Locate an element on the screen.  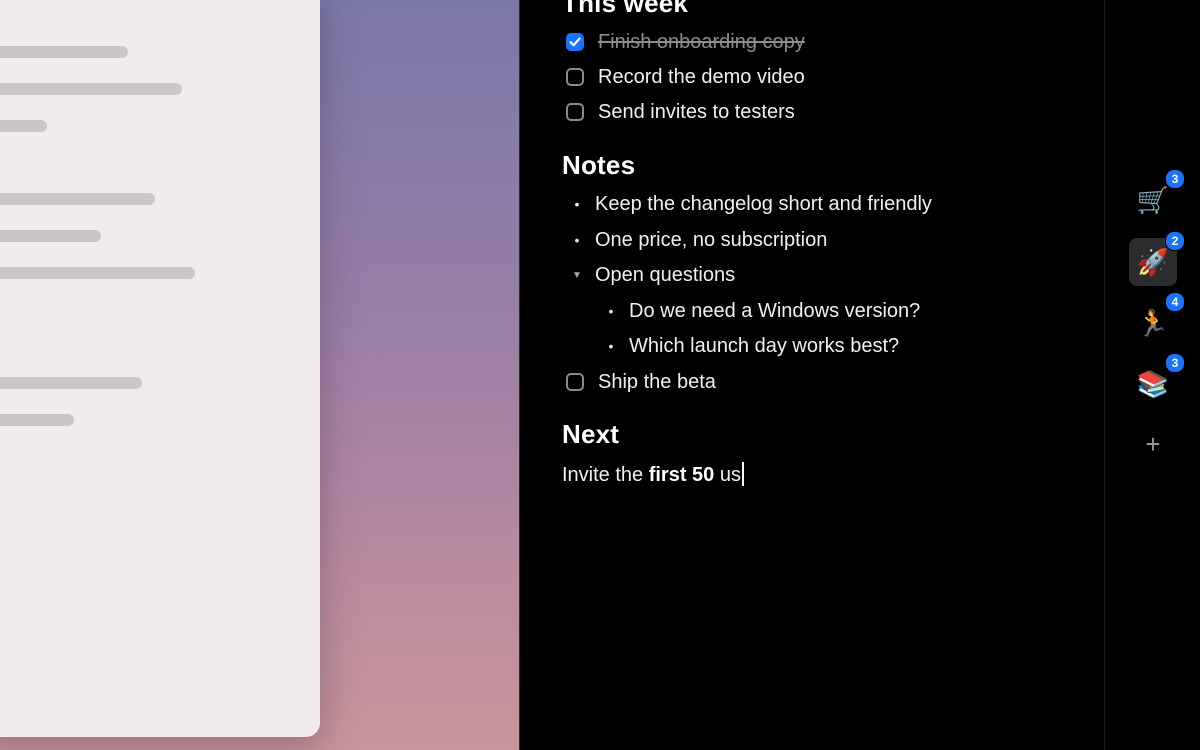
plus-icon: + is located at coordinates (1153, 443).